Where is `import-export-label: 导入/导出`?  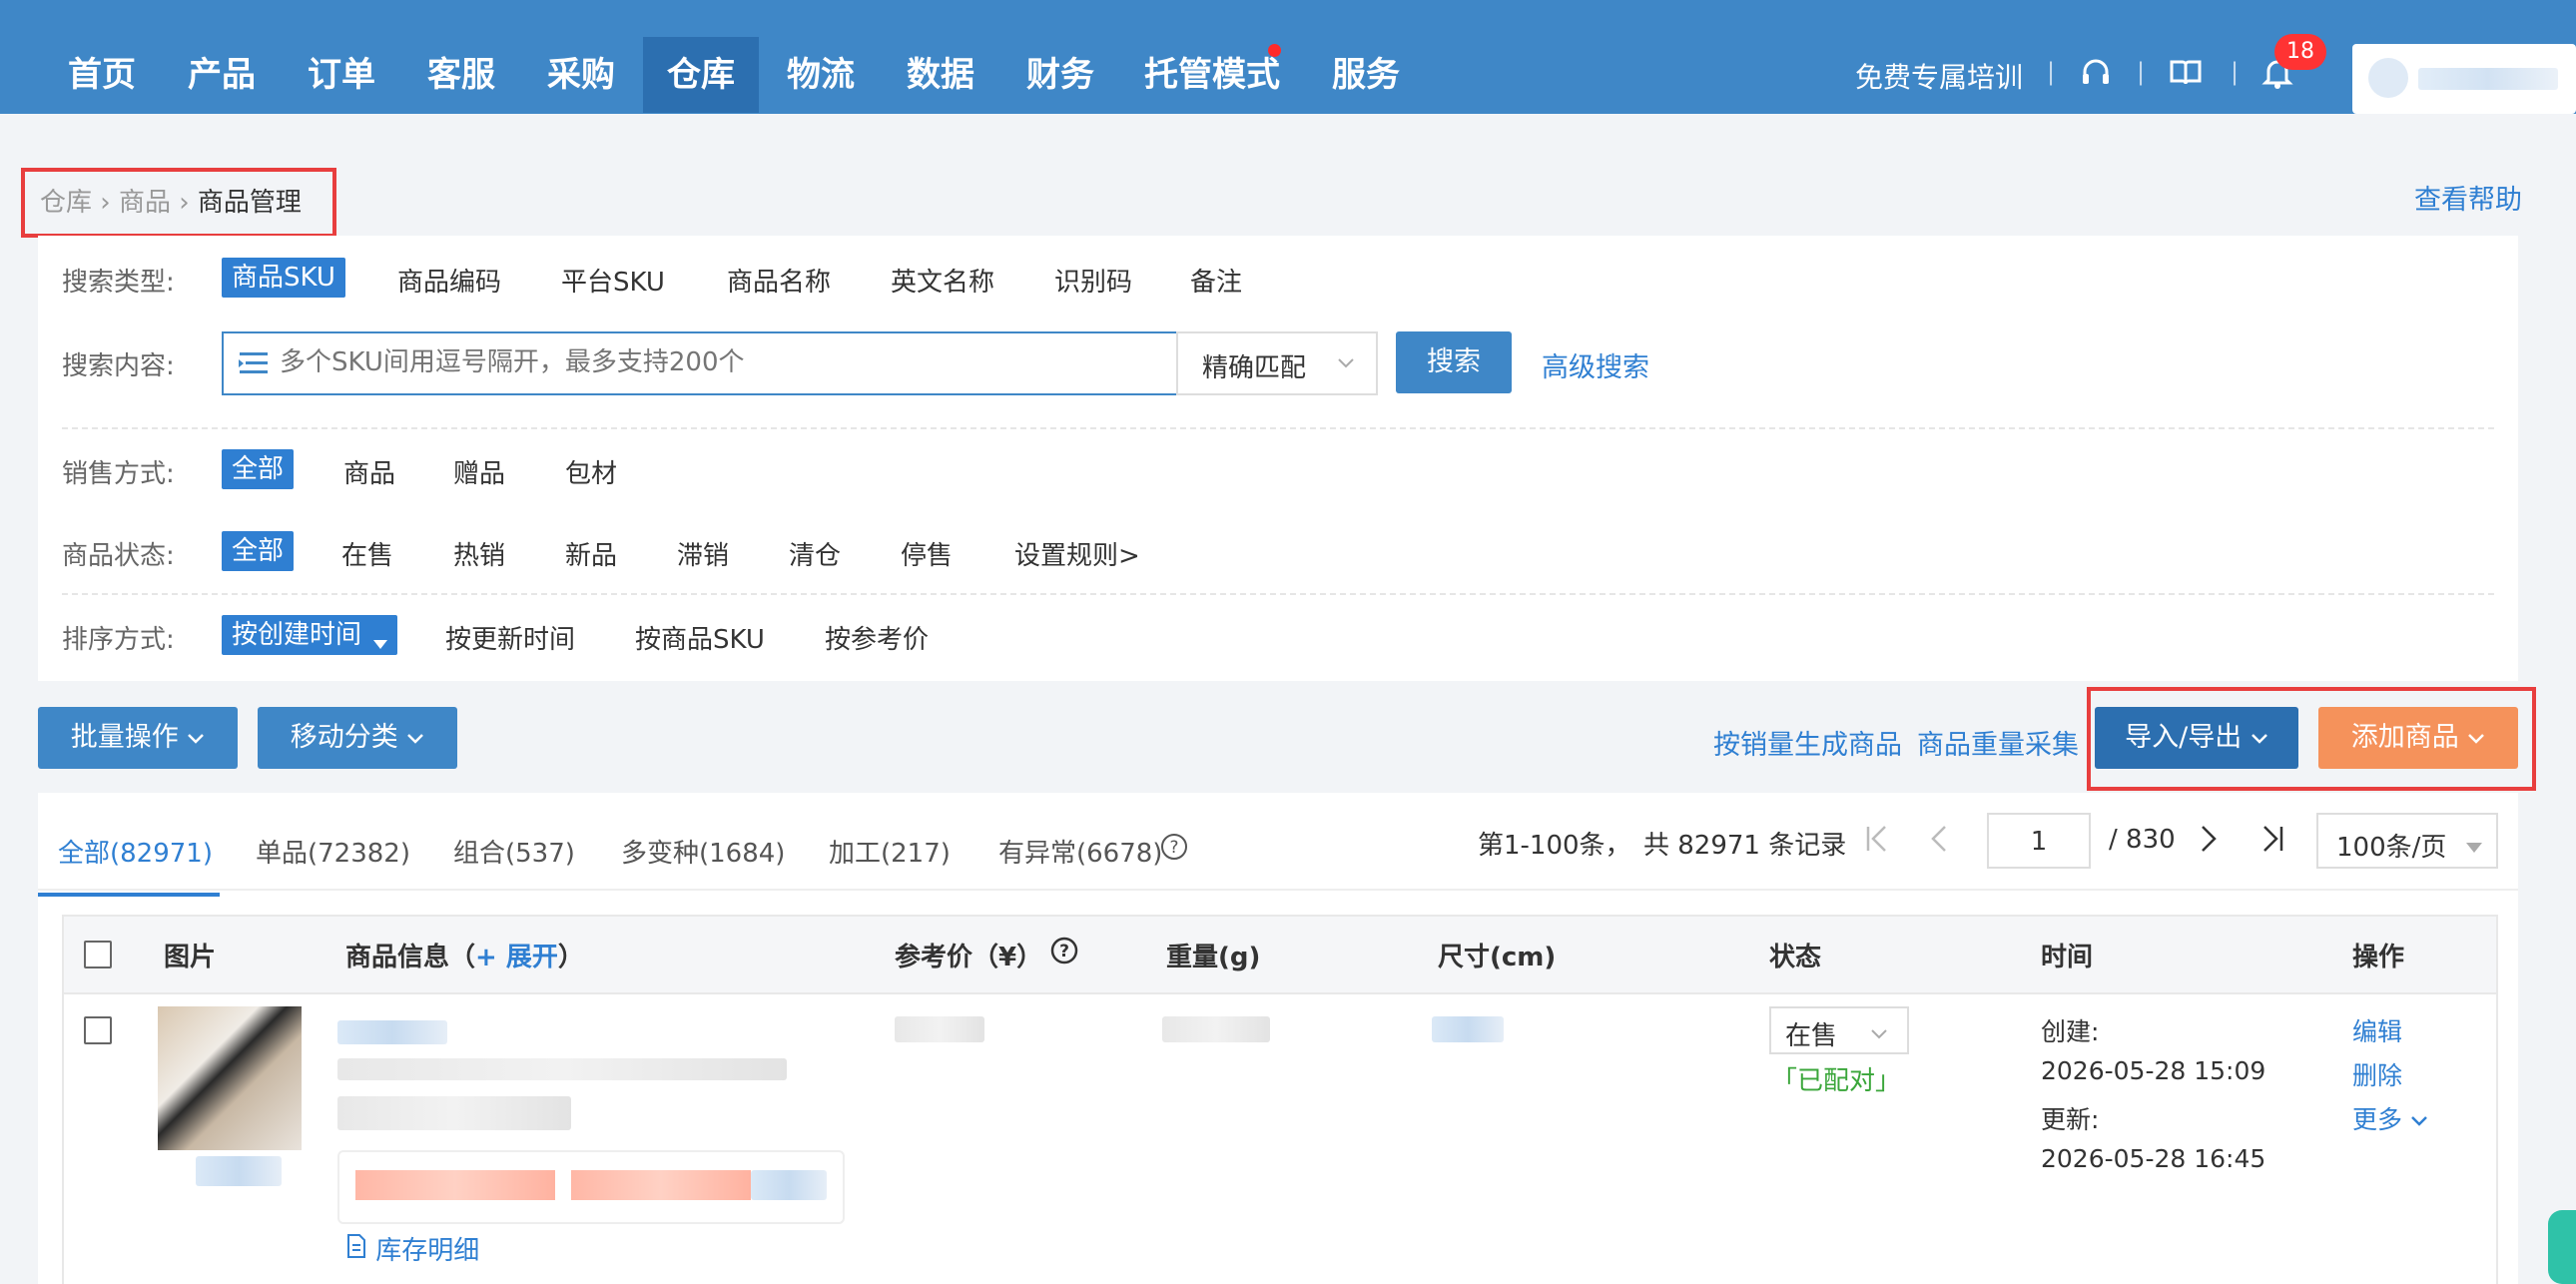
import-export-label: 导入/导出 is located at coordinates (2184, 737).